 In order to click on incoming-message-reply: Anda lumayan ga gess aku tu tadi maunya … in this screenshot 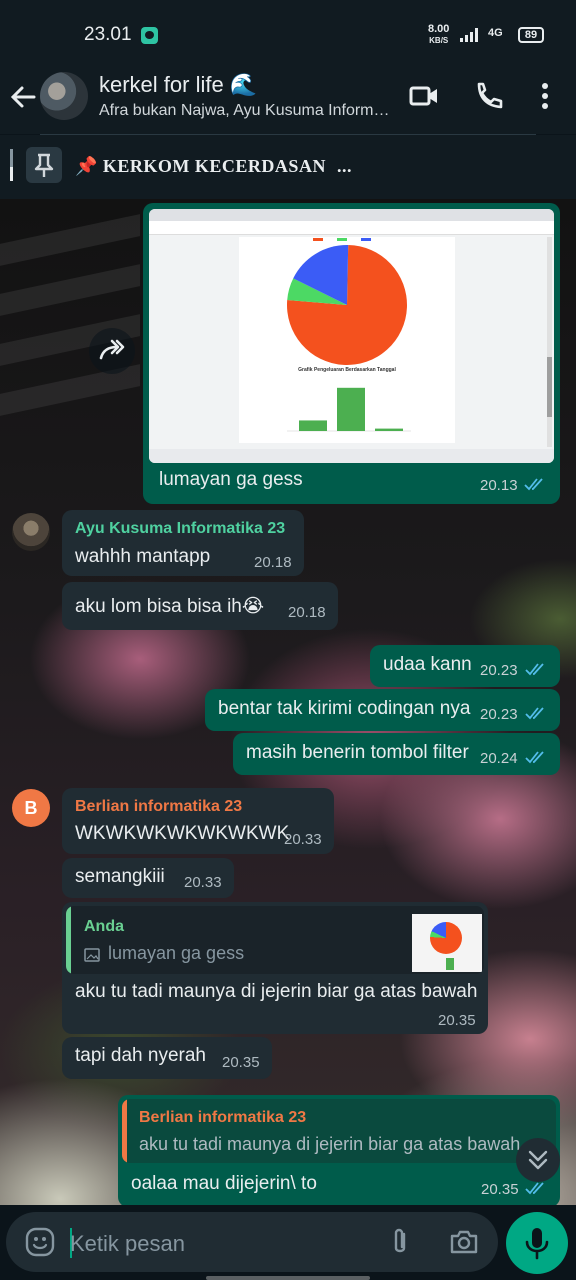, I will do `click(275, 968)`.